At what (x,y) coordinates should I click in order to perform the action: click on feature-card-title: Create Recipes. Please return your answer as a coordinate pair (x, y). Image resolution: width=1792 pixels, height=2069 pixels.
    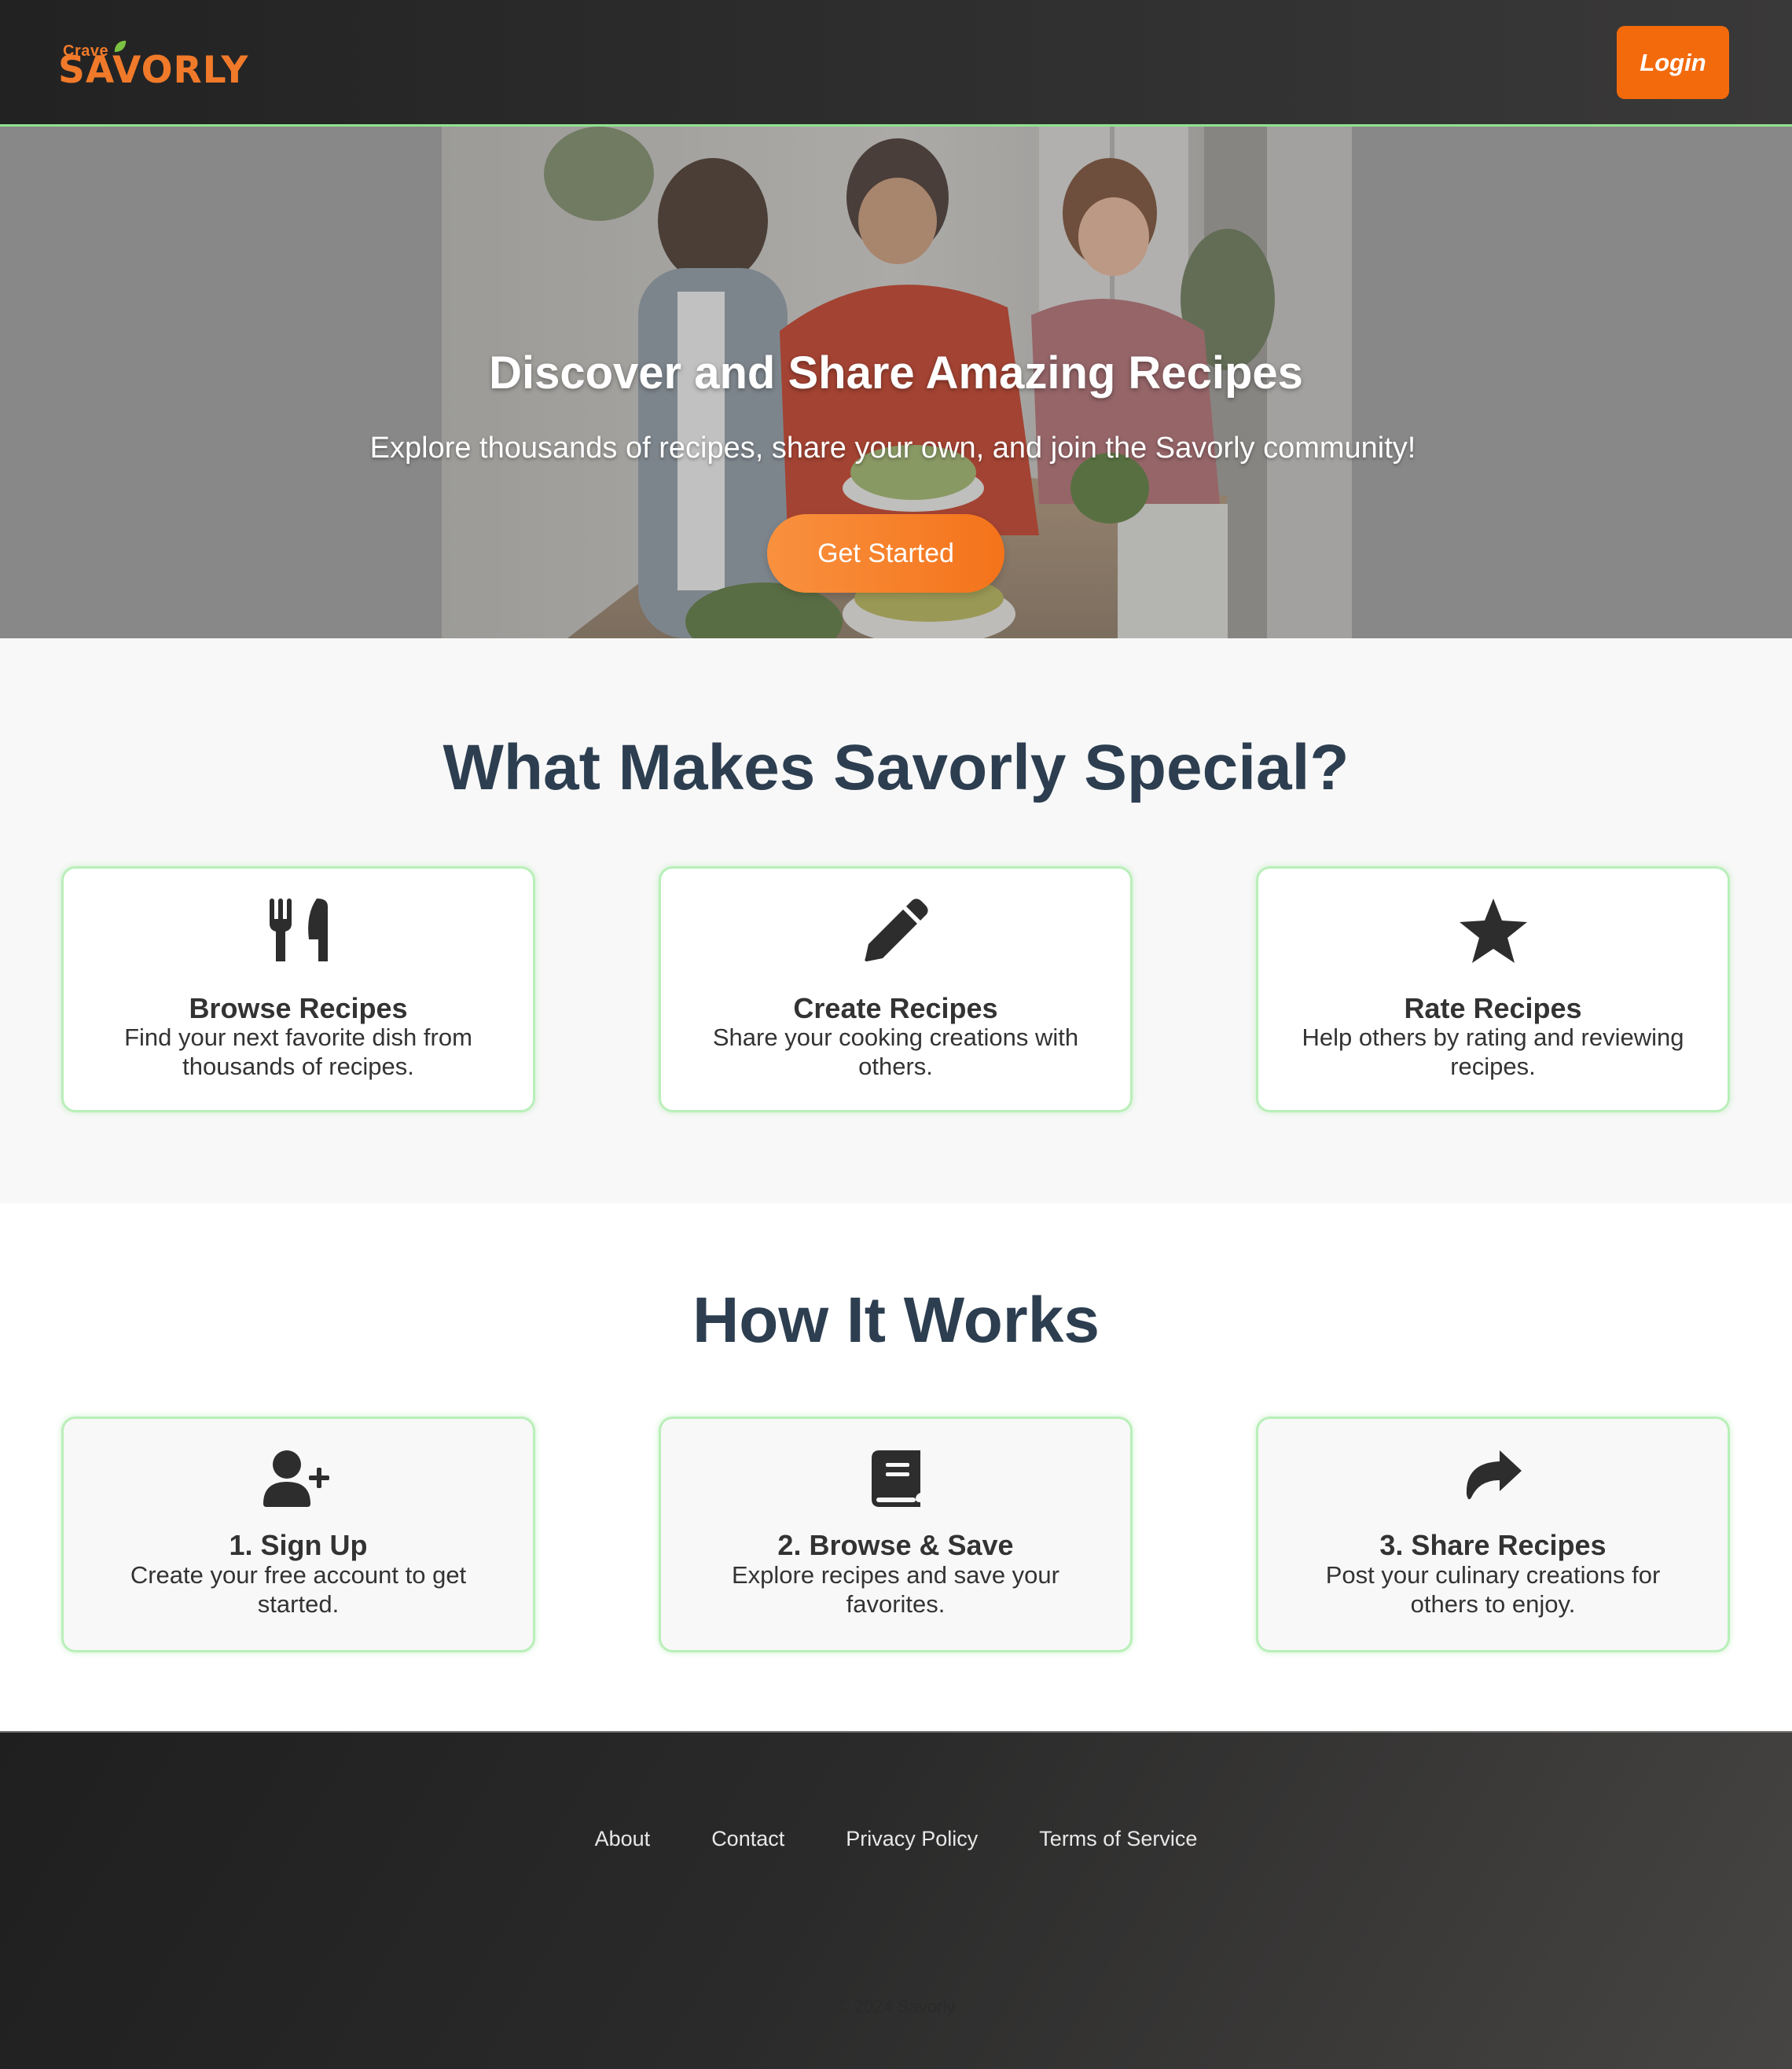
    Looking at the image, I should click on (895, 1008).